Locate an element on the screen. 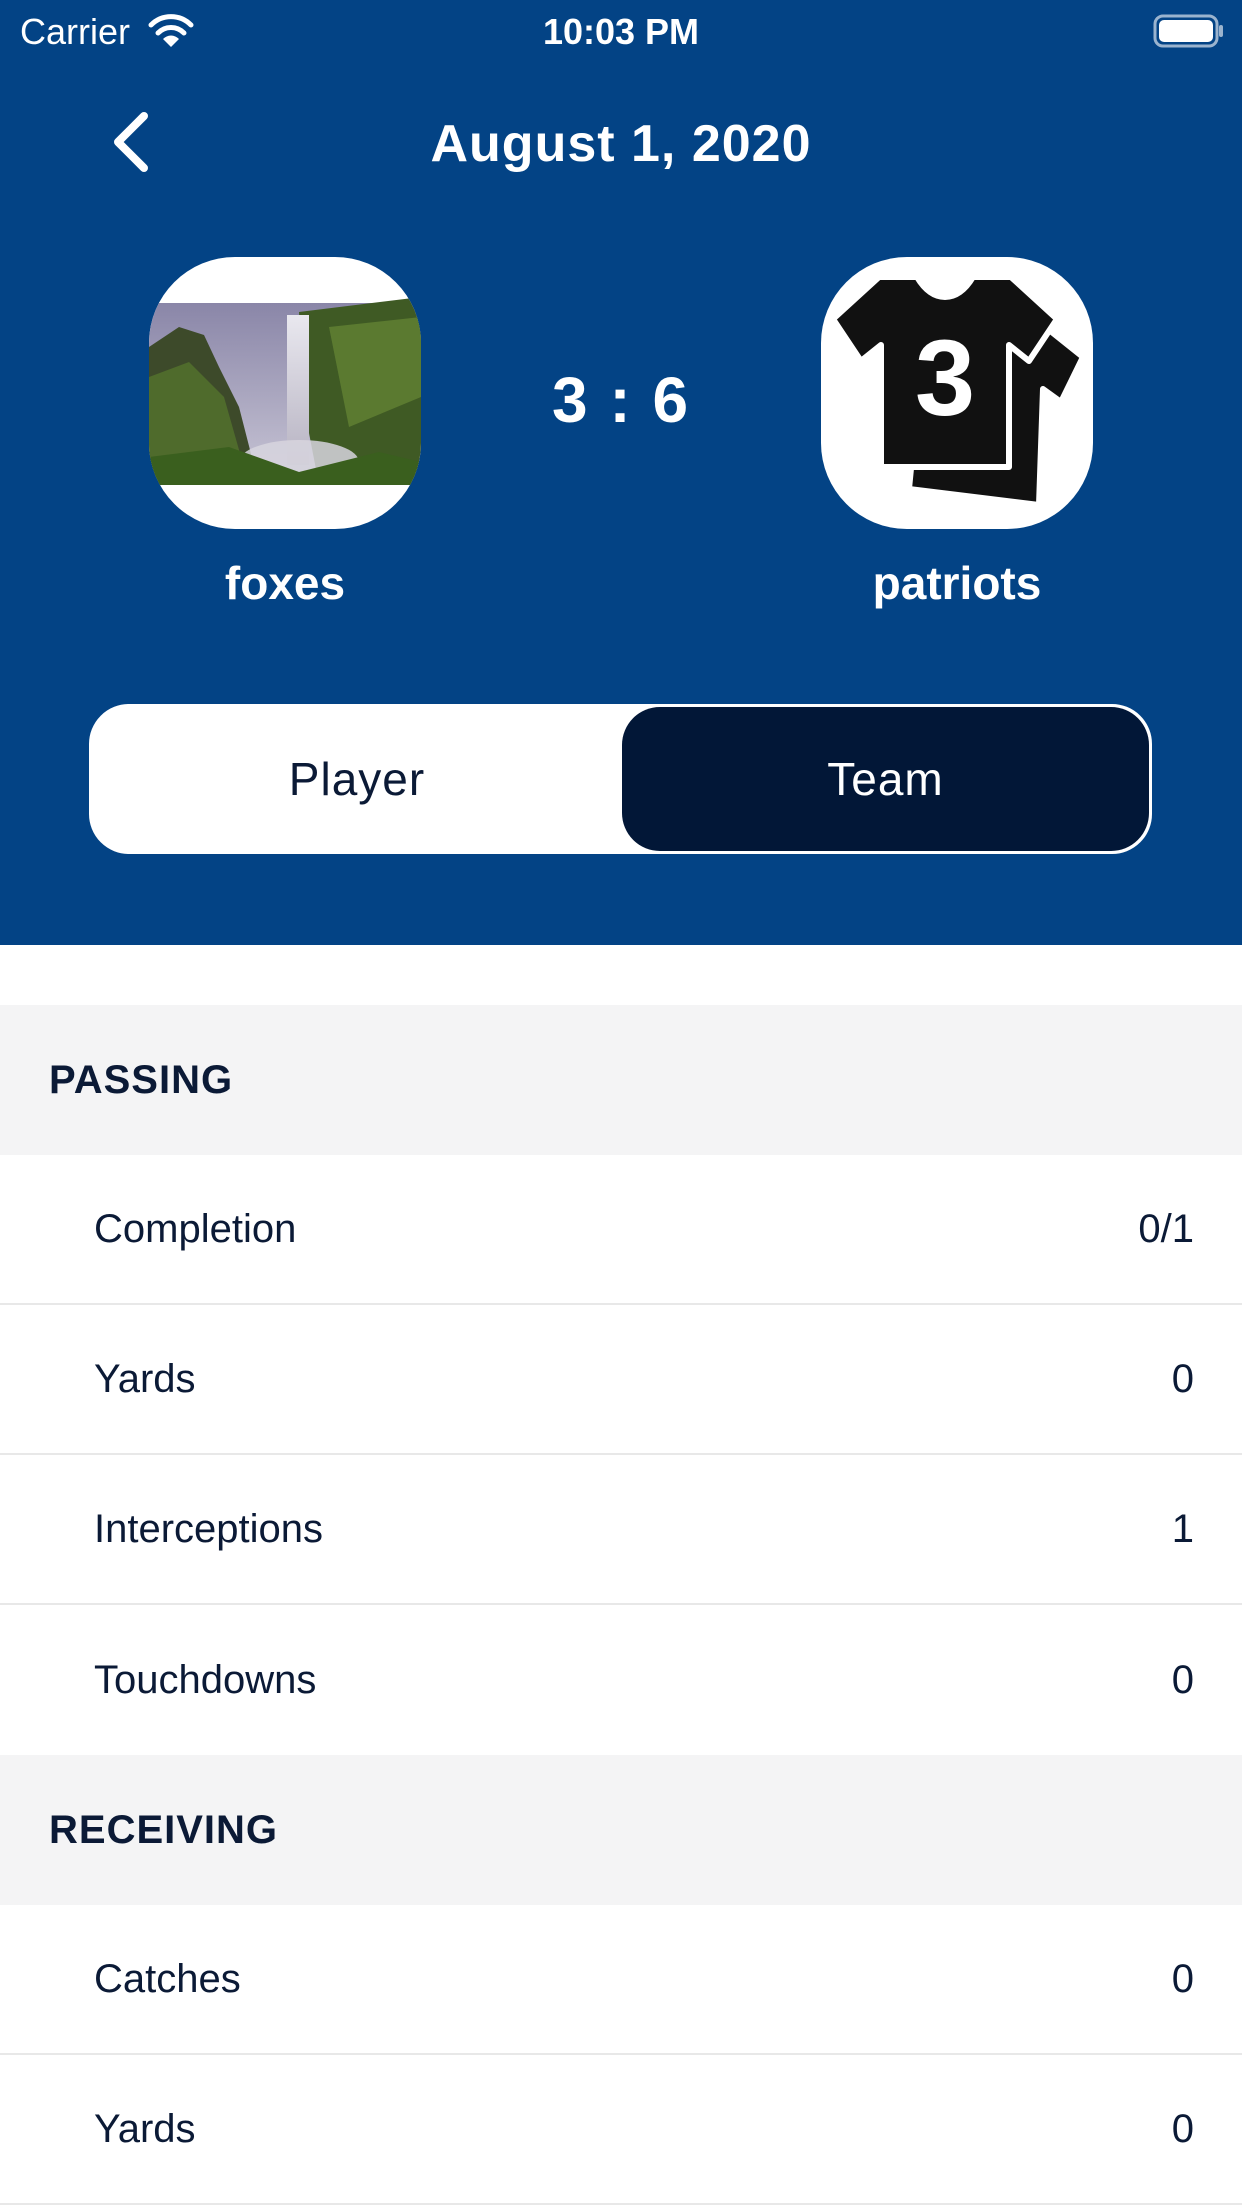  stat-row: Touchdowns 0 is located at coordinates (621, 1680).